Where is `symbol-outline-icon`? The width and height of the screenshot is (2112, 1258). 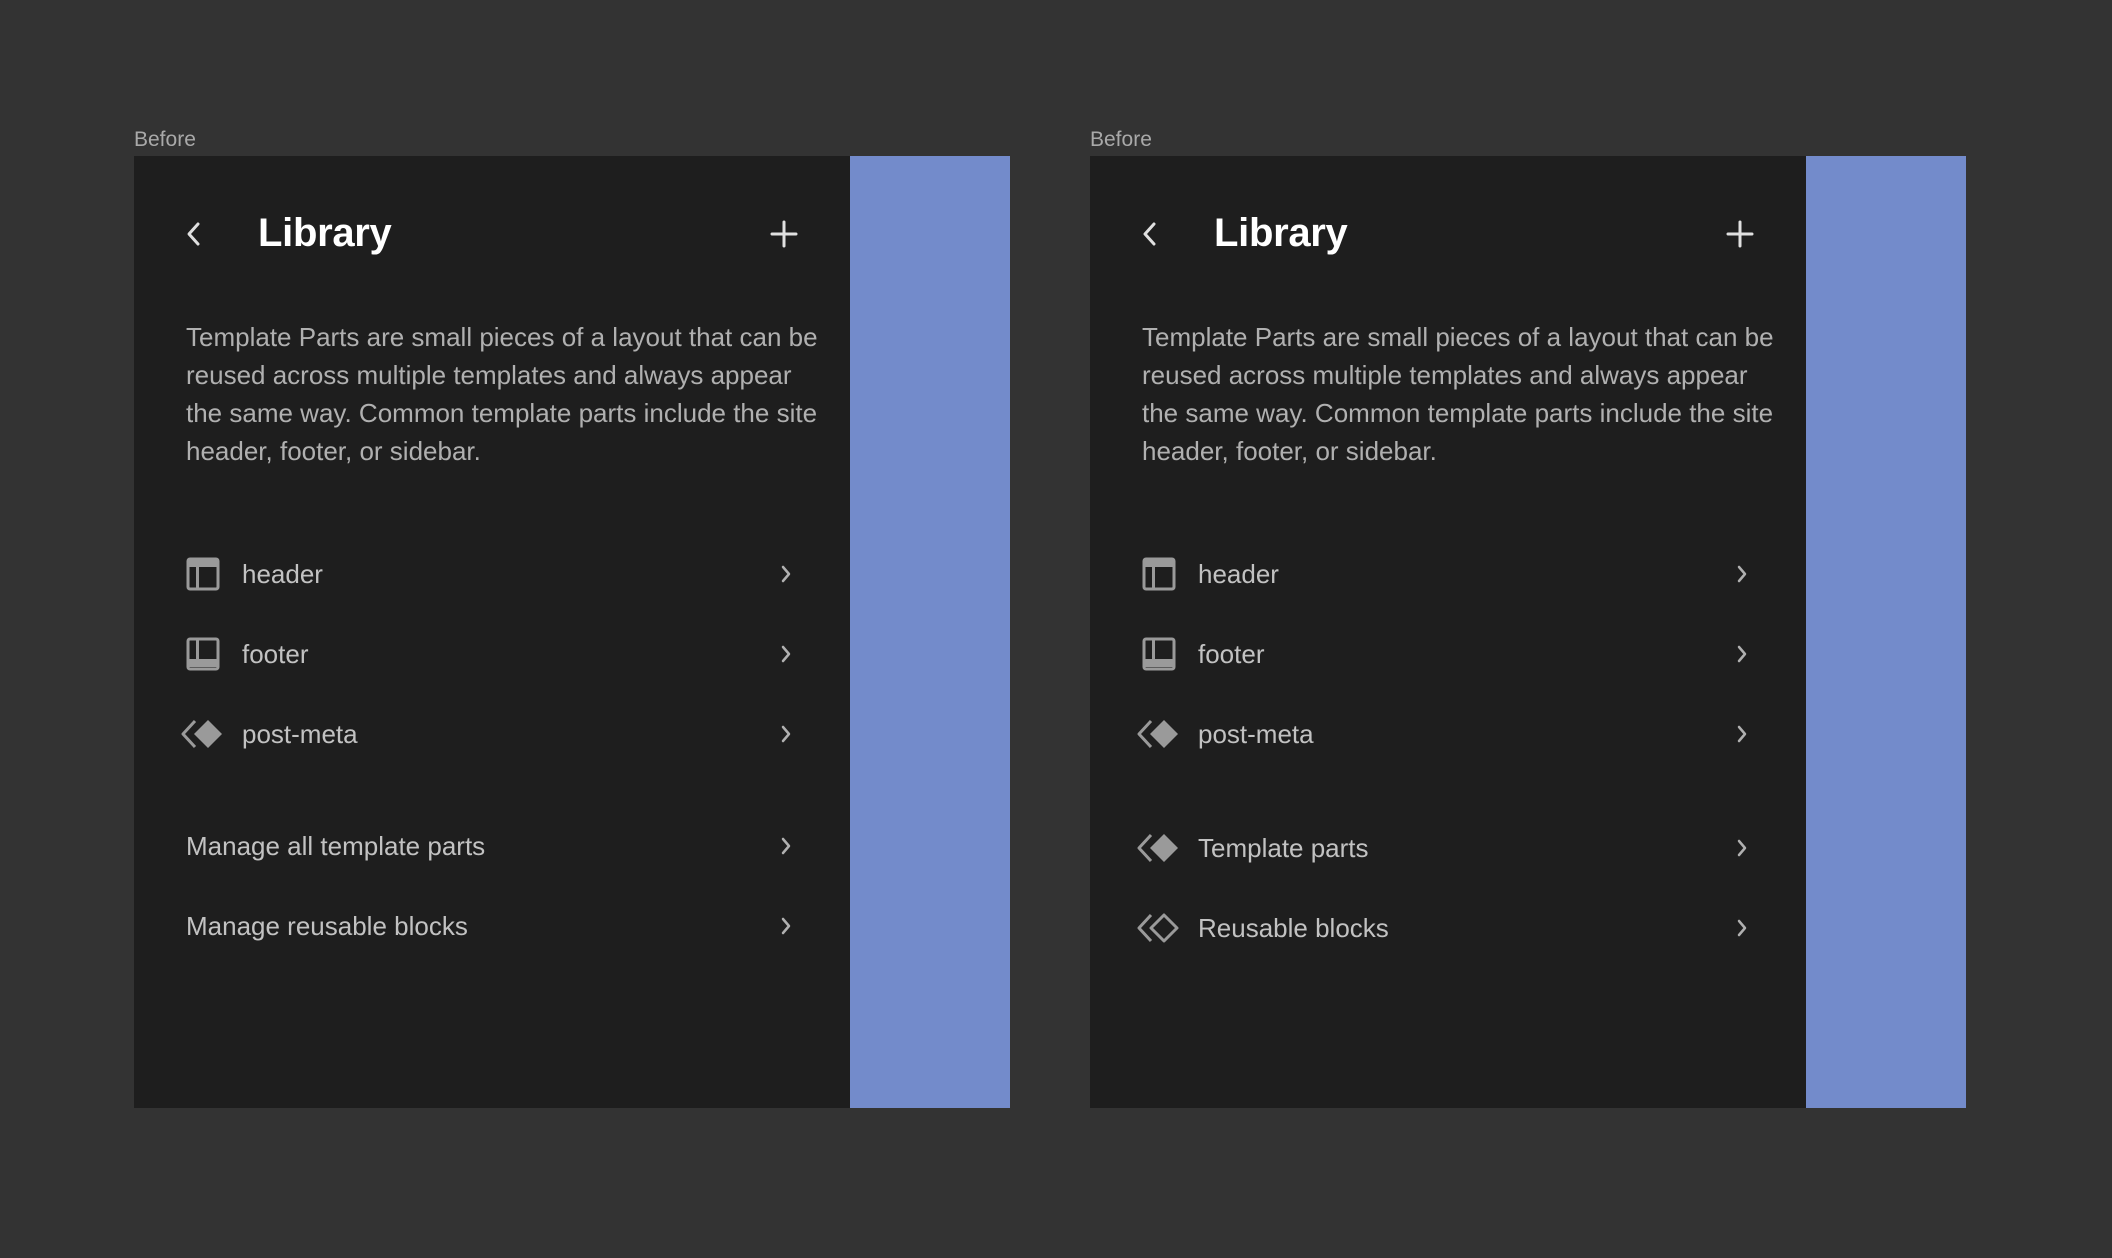
symbol-outline-icon is located at coordinates (1159, 928).